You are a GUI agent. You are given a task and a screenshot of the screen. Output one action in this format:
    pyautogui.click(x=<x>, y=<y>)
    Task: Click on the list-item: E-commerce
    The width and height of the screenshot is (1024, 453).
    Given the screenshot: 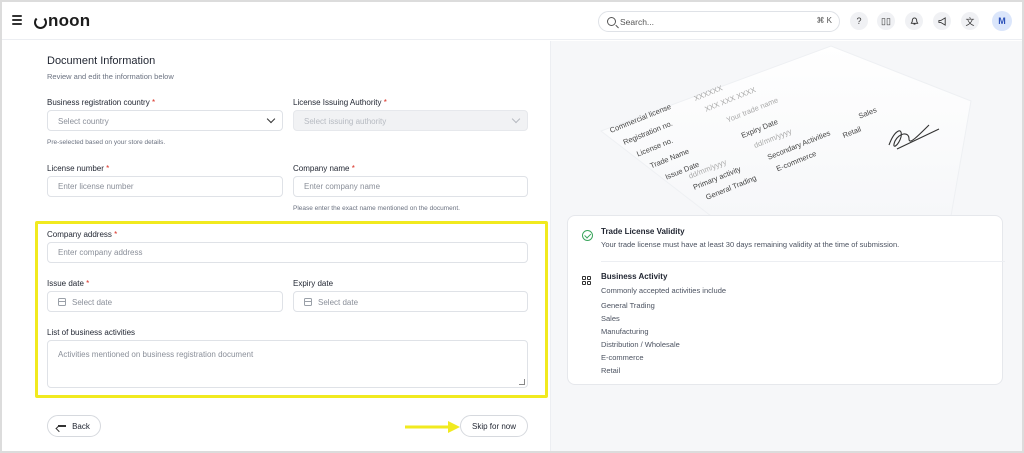 What is the action you would take?
    pyautogui.click(x=622, y=357)
    